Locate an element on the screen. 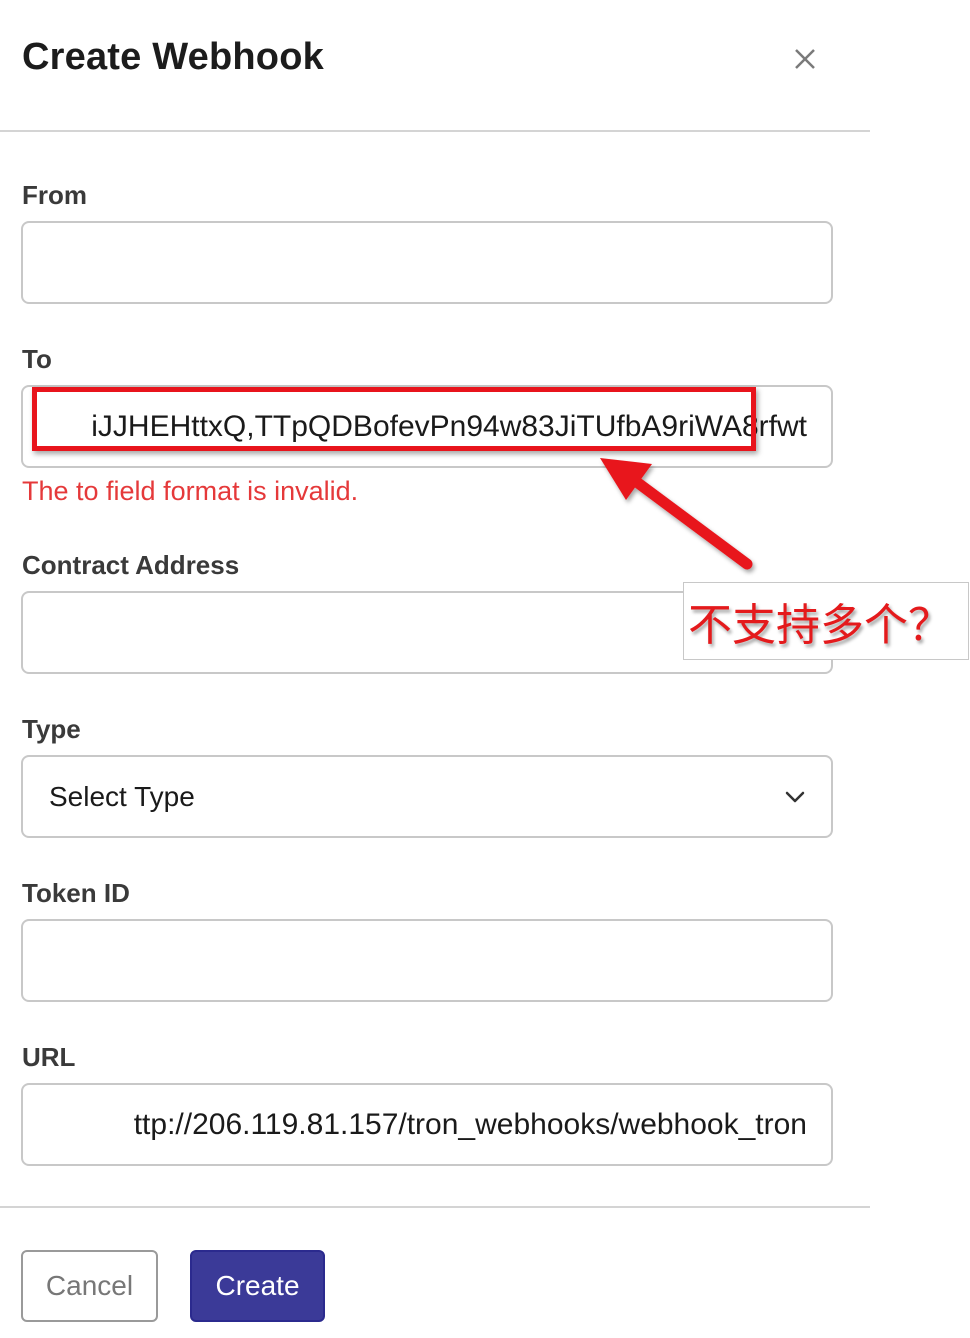 This screenshot has height=1338, width=970. create-button: Create is located at coordinates (257, 1286).